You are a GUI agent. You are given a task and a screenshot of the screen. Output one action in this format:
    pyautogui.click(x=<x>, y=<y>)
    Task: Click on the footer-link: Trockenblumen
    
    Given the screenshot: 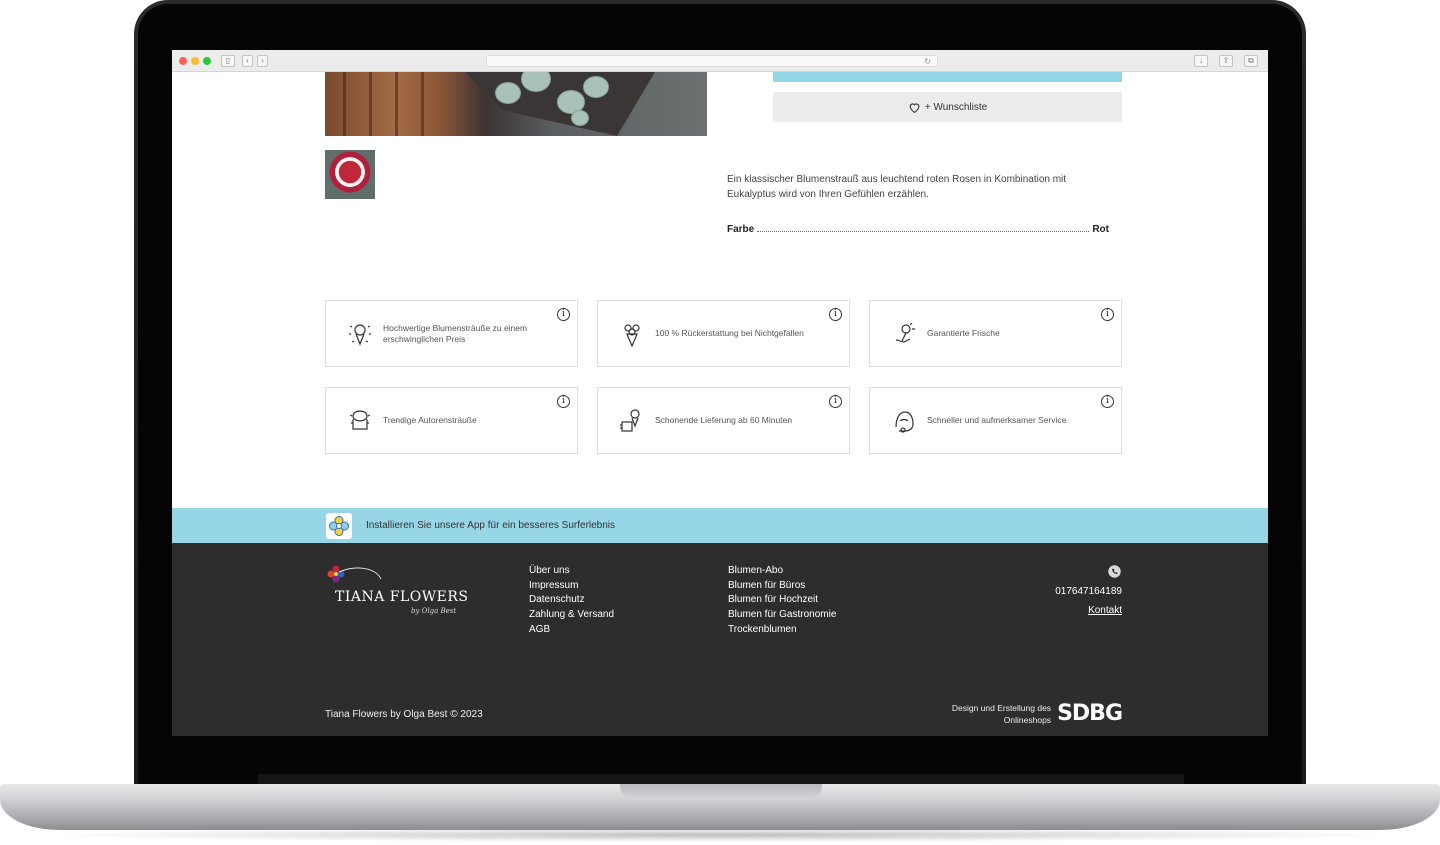 What is the action you would take?
    pyautogui.click(x=782, y=630)
    